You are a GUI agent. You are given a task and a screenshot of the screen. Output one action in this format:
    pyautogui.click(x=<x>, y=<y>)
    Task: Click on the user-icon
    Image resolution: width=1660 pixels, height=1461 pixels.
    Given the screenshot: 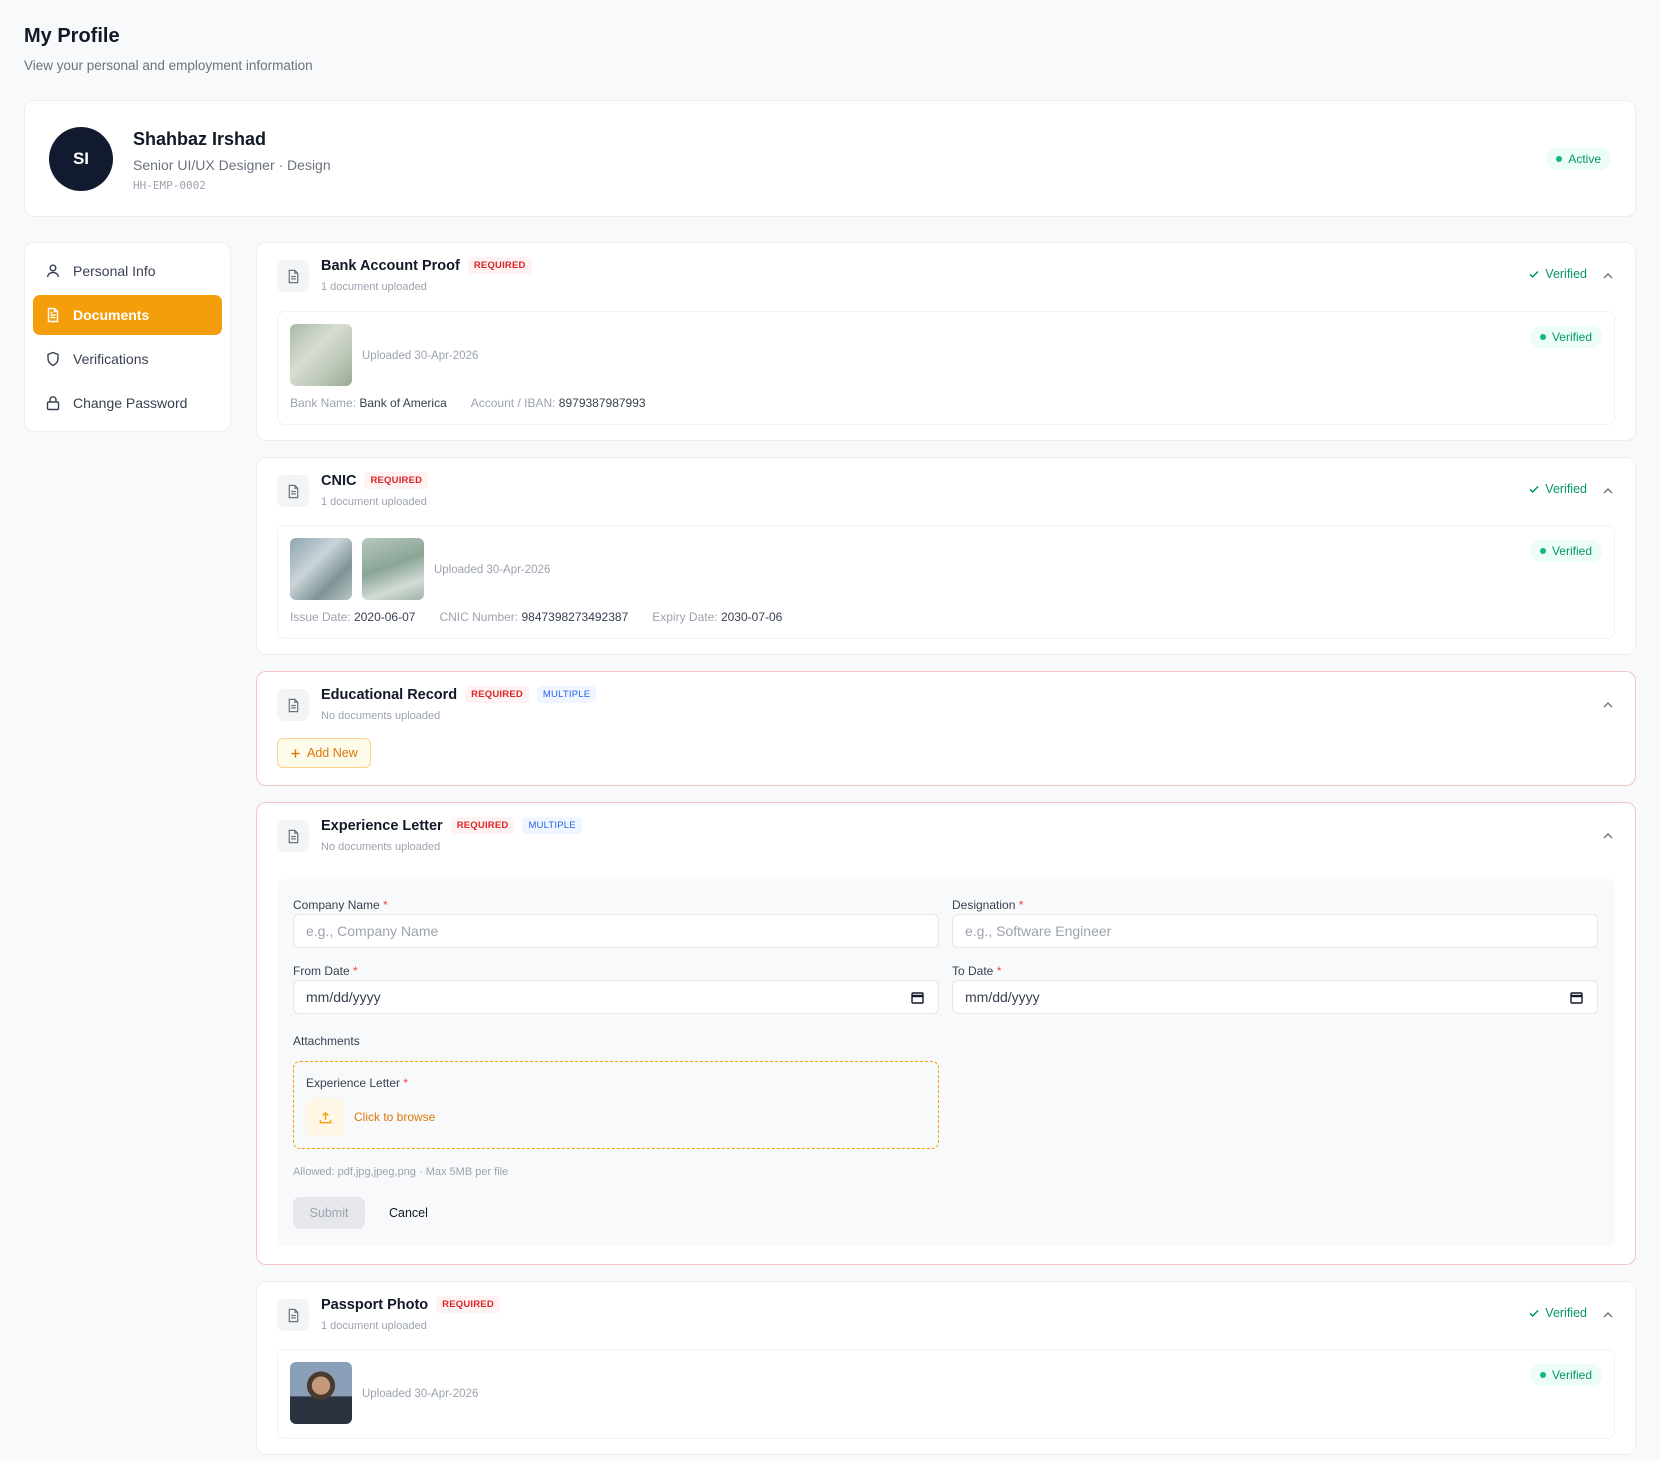 What is the action you would take?
    pyautogui.click(x=53, y=271)
    